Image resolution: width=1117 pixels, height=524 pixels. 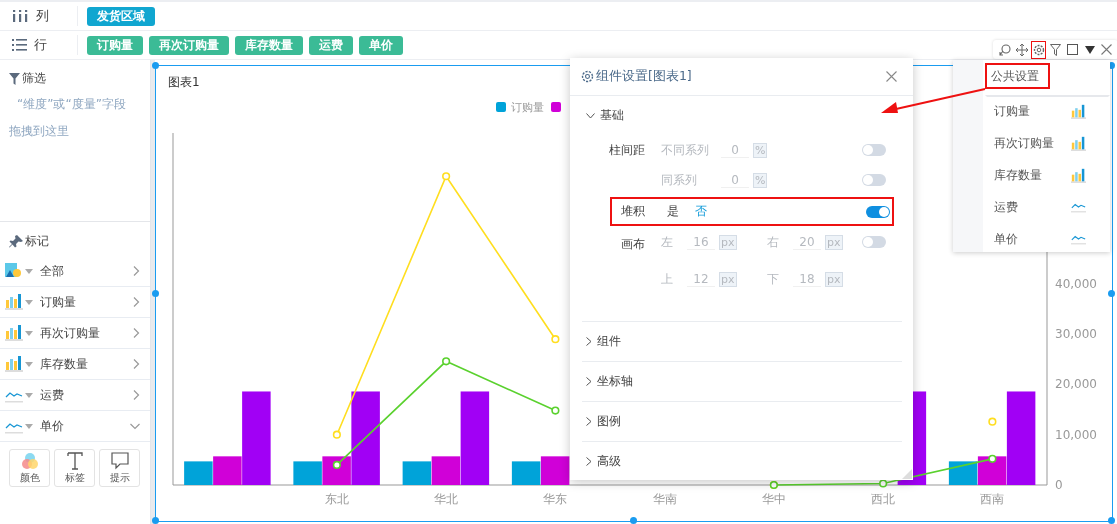 What do you see at coordinates (336, 499) in the screenshot?
I see `category-label: 东北` at bounding box center [336, 499].